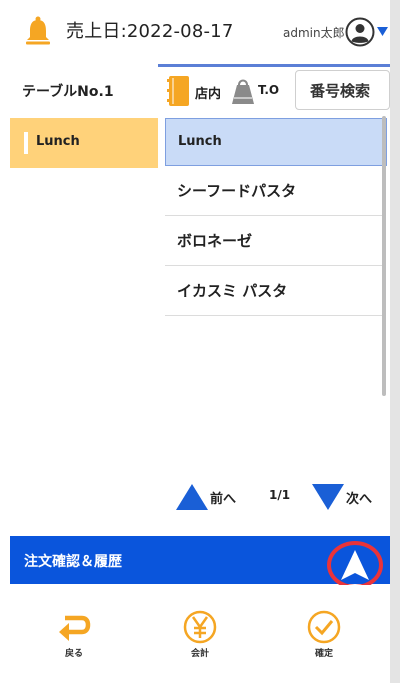 This screenshot has width=400, height=683. I want to click on window-edge, so click(395, 341).